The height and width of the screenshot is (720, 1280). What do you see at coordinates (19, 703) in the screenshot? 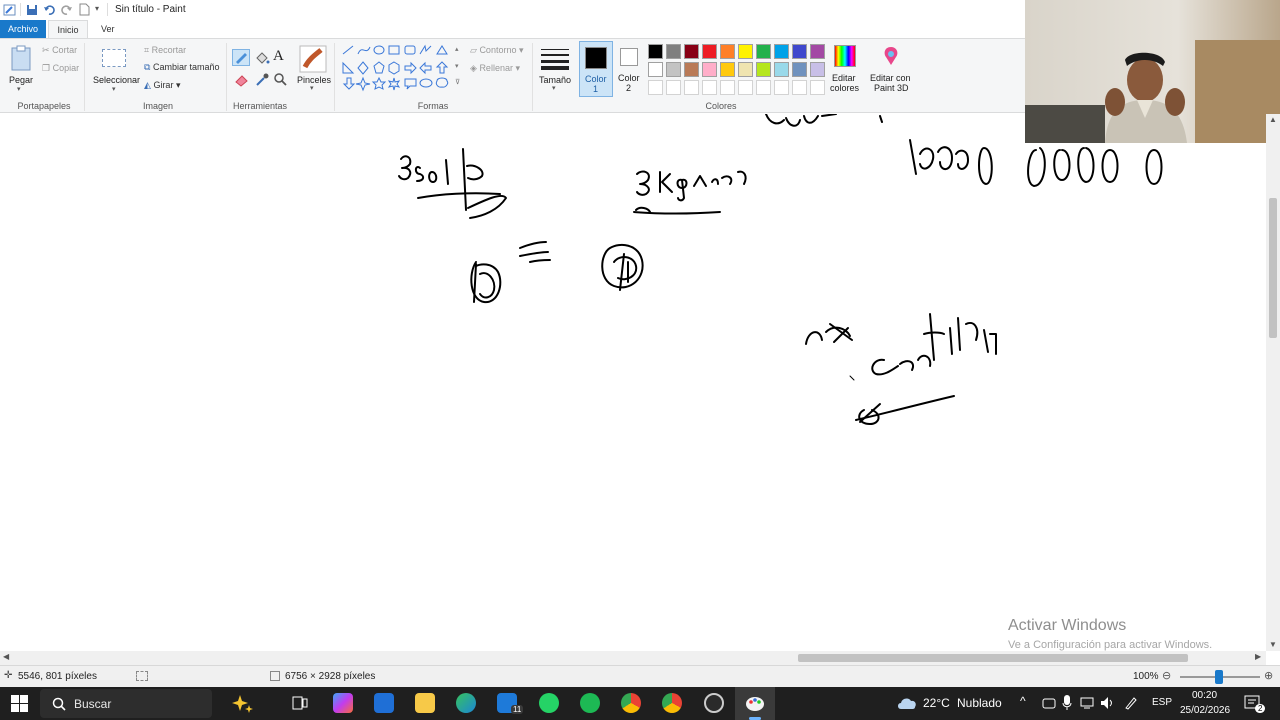
I see `windows-start-icon` at bounding box center [19, 703].